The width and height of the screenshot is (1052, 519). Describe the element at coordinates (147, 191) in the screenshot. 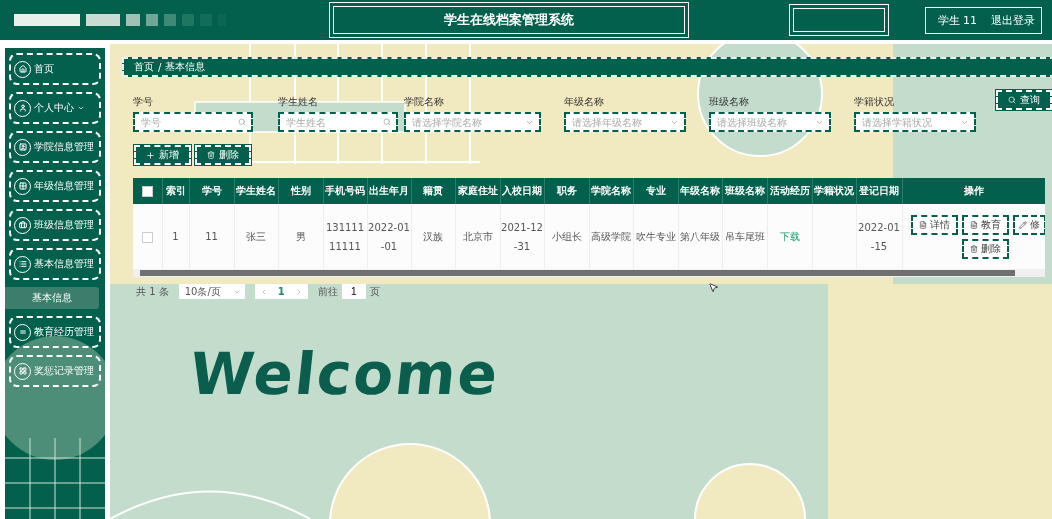

I see `select-all-checkbox` at that location.